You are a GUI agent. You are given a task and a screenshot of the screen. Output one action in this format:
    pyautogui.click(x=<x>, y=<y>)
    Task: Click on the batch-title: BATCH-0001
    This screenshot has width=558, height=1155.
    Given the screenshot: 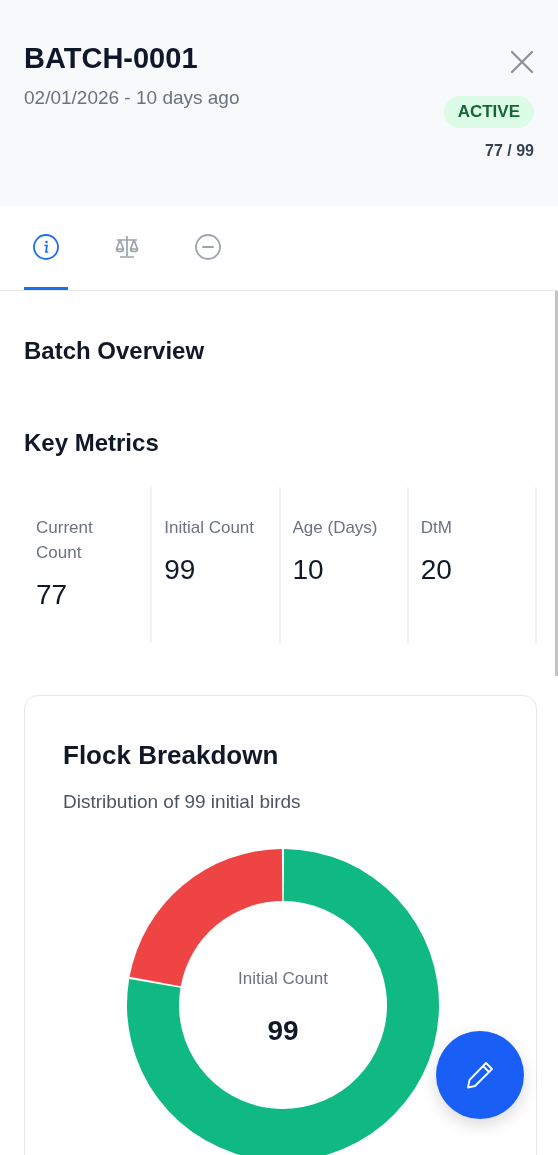 What is the action you would take?
    pyautogui.click(x=111, y=58)
    